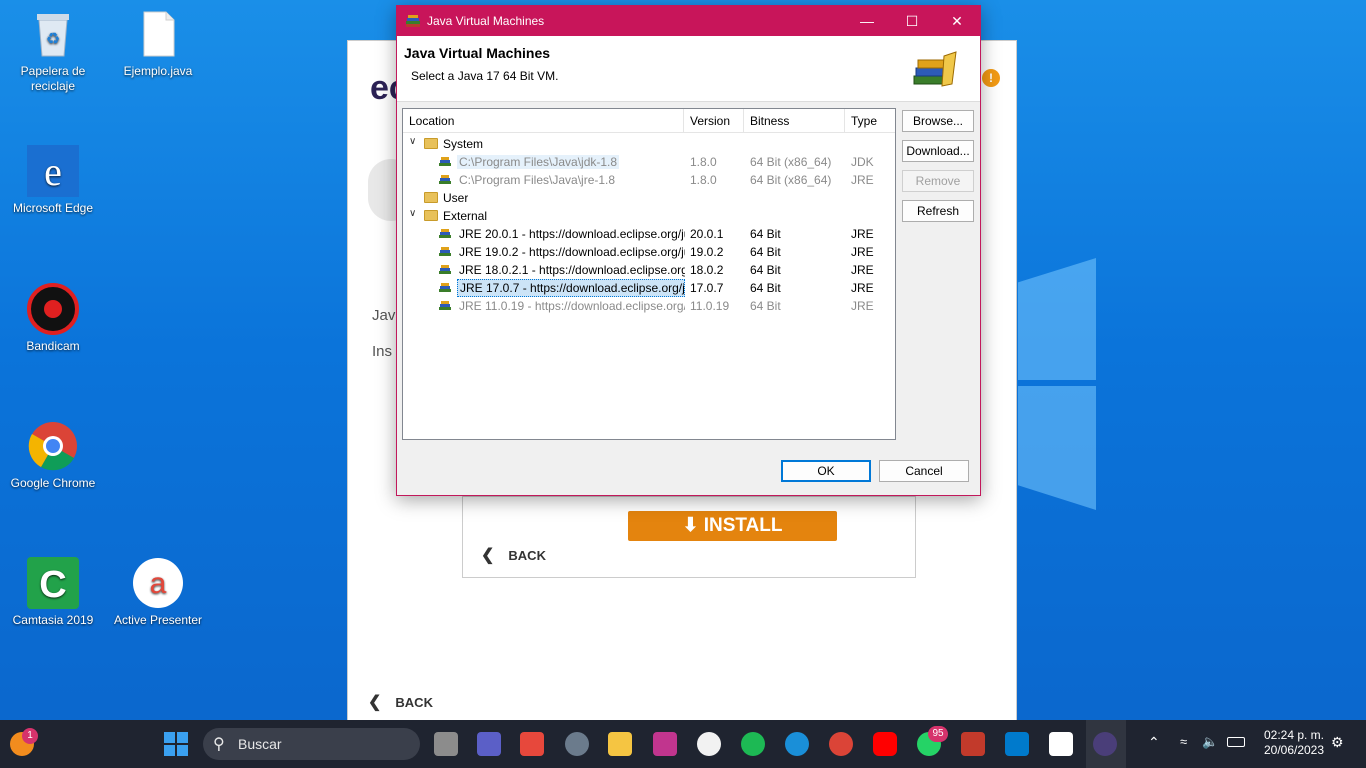  I want to click on cancel-button: Cancel, so click(924, 471).